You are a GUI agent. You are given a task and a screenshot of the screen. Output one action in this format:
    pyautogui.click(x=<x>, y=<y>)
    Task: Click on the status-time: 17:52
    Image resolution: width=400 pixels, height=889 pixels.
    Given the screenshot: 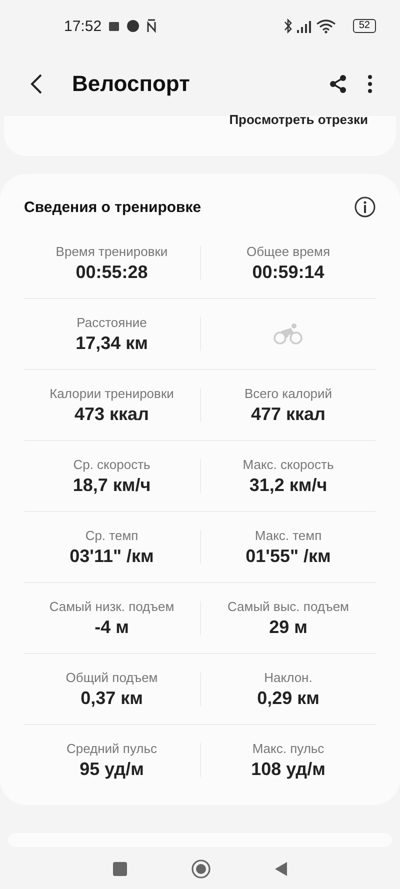 What is the action you would take?
    pyautogui.click(x=83, y=26)
    